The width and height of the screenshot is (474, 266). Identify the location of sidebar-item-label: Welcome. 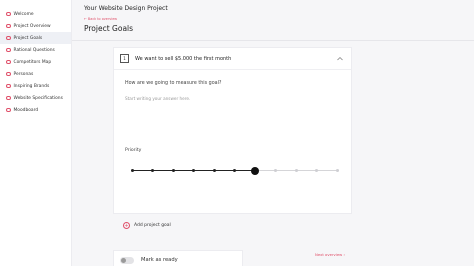
(23, 14).